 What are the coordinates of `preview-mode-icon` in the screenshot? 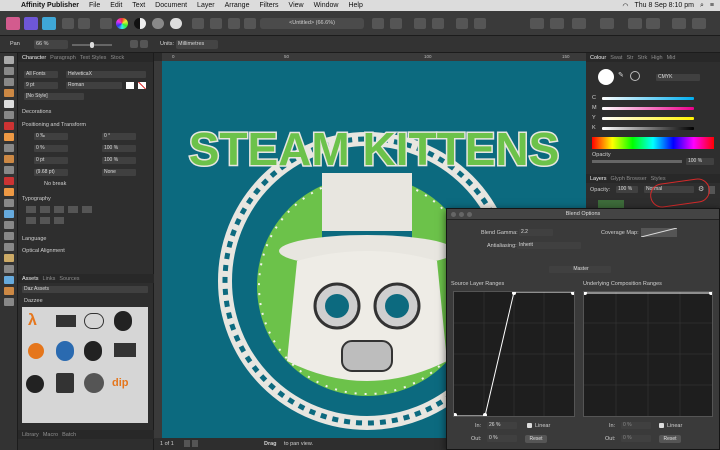 It's located at (396, 23).